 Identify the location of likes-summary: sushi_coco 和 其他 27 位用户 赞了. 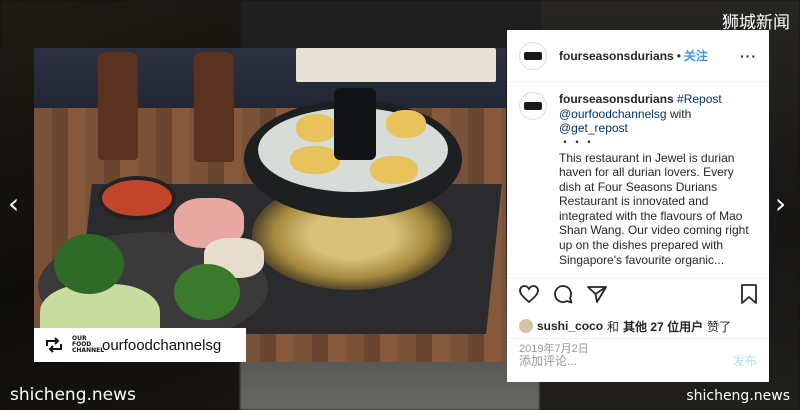
(638, 325).